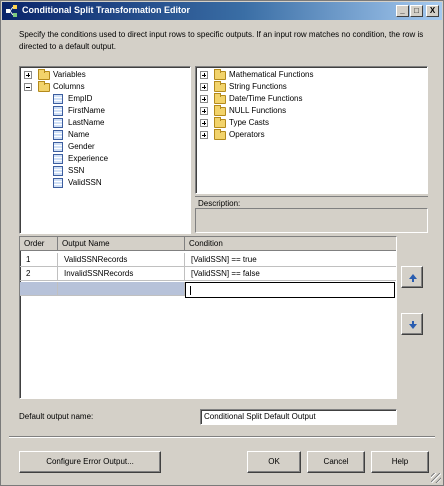 The image size is (444, 486). What do you see at coordinates (11, 11) in the screenshot?
I see `conditional-split-icon` at bounding box center [11, 11].